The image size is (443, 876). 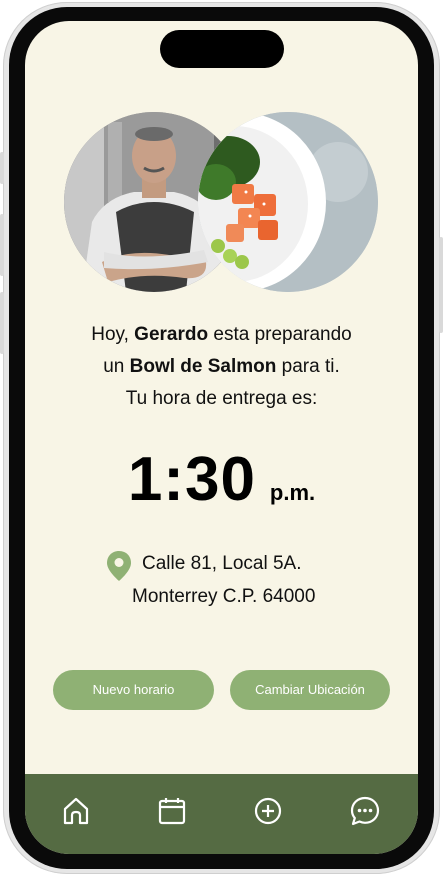 I want to click on calendar-icon, so click(x=172, y=811).